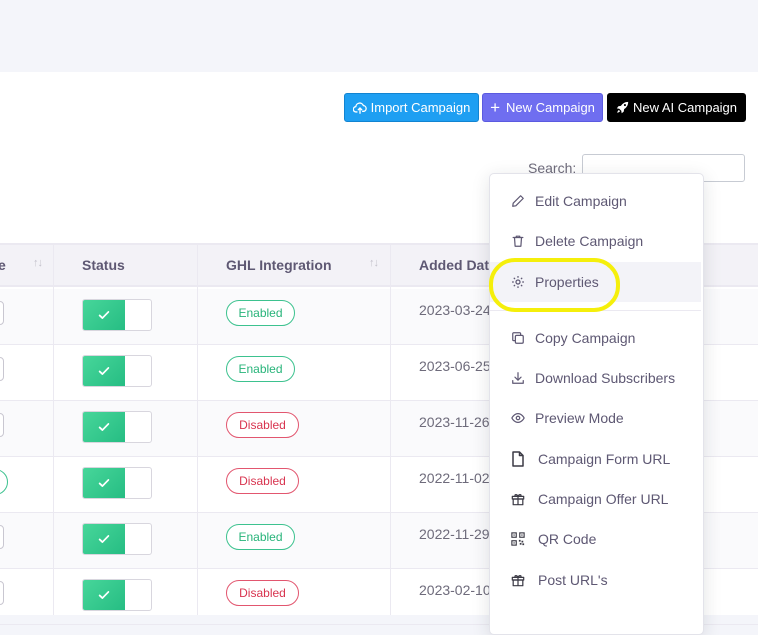 This screenshot has height=635, width=758. I want to click on dropdown-item-download-subscribers: Download Subscribers, so click(595, 378).